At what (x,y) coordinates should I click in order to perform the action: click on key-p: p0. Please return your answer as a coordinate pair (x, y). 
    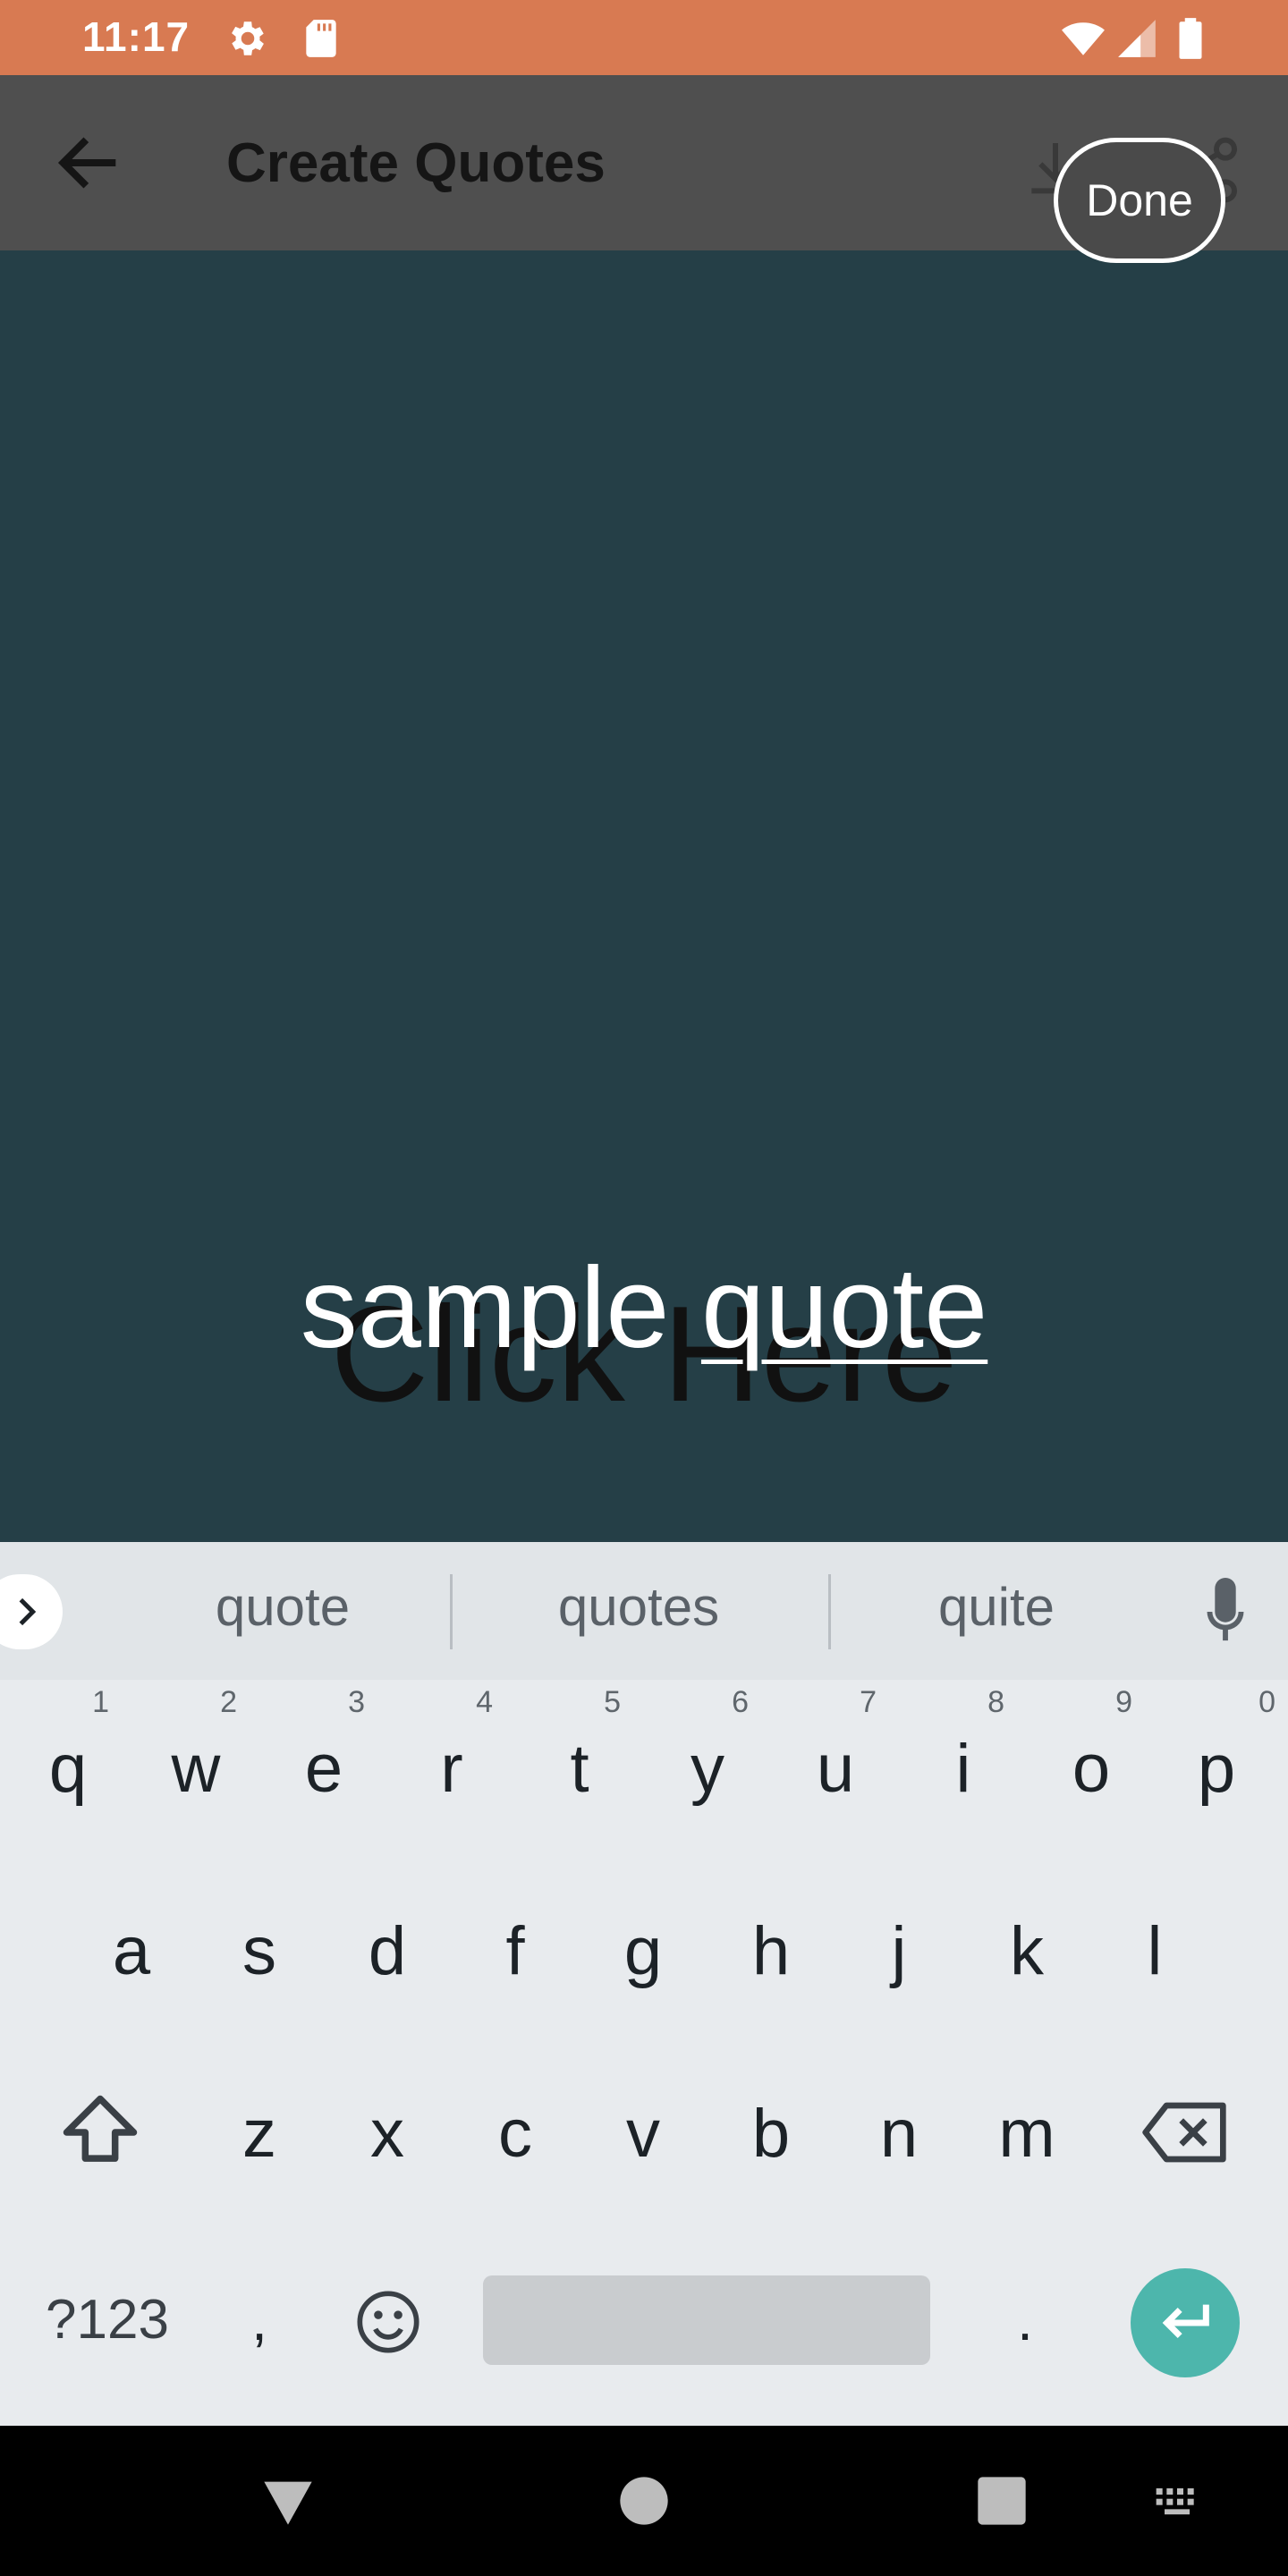
    Looking at the image, I should click on (1216, 1769).